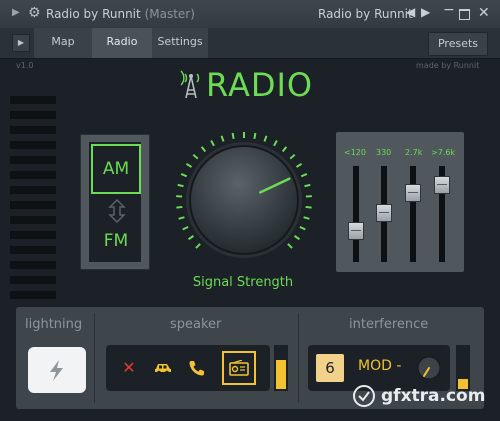 The image size is (500, 421). What do you see at coordinates (400, 202) in the screenshot?
I see `eq-panel: <120 330 2.7k >7.6k` at bounding box center [400, 202].